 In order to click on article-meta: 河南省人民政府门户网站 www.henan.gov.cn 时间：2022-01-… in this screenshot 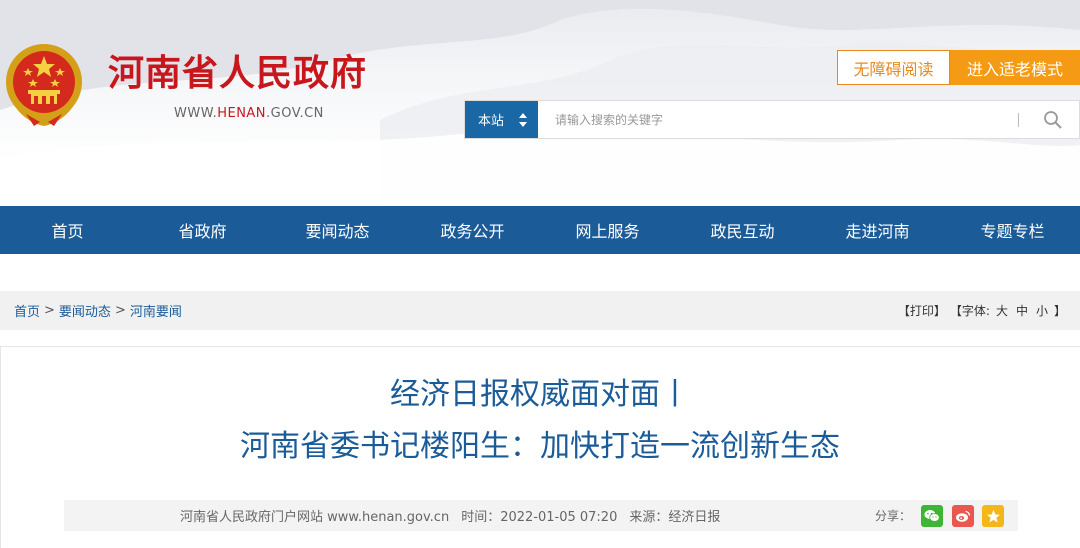, I will do `click(456, 515)`.